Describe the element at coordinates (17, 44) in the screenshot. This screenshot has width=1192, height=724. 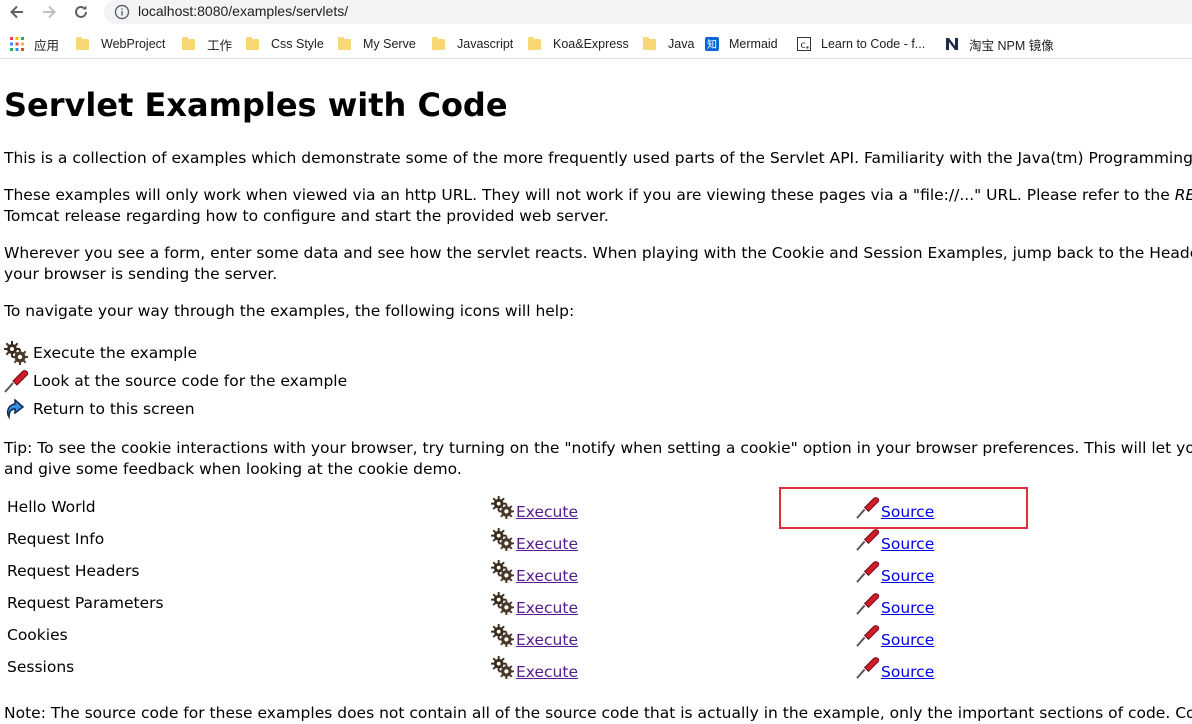
I see `apps-grid-icon` at that location.